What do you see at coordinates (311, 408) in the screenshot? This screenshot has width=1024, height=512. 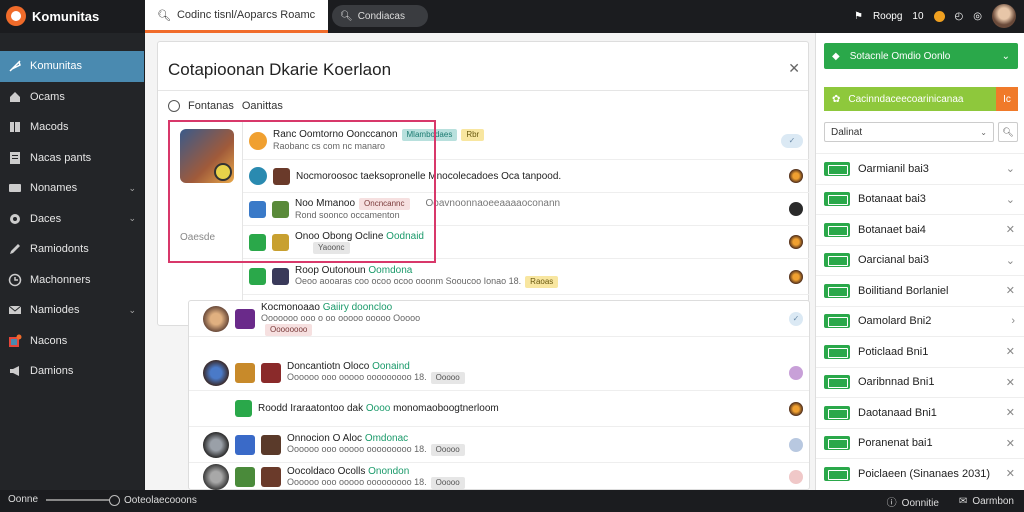 I see `row-title: Roodd Iraraatontoo dak` at bounding box center [311, 408].